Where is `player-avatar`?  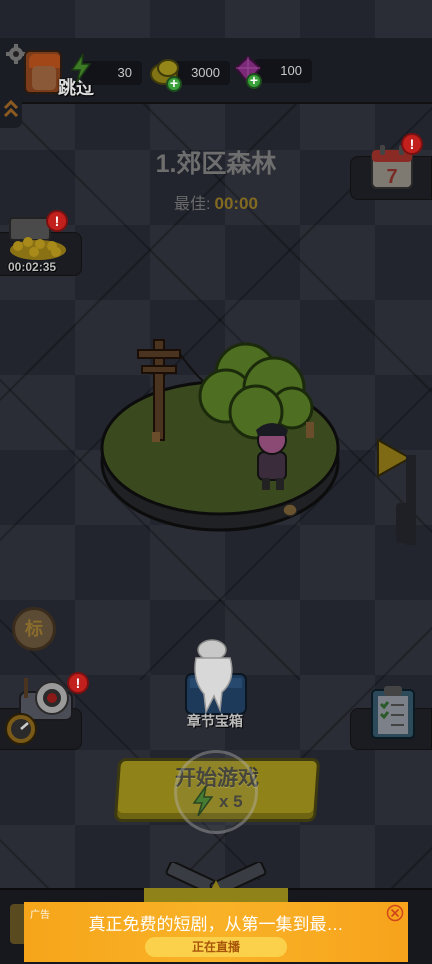
player-avatar is located at coordinates (43, 72).